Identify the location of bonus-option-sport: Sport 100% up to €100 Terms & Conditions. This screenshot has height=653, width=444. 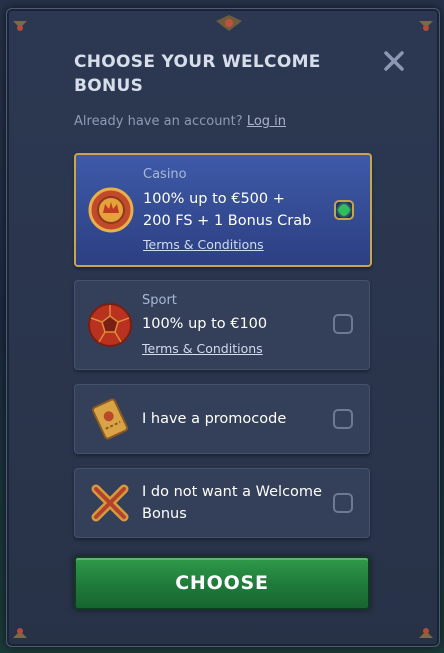
(222, 325).